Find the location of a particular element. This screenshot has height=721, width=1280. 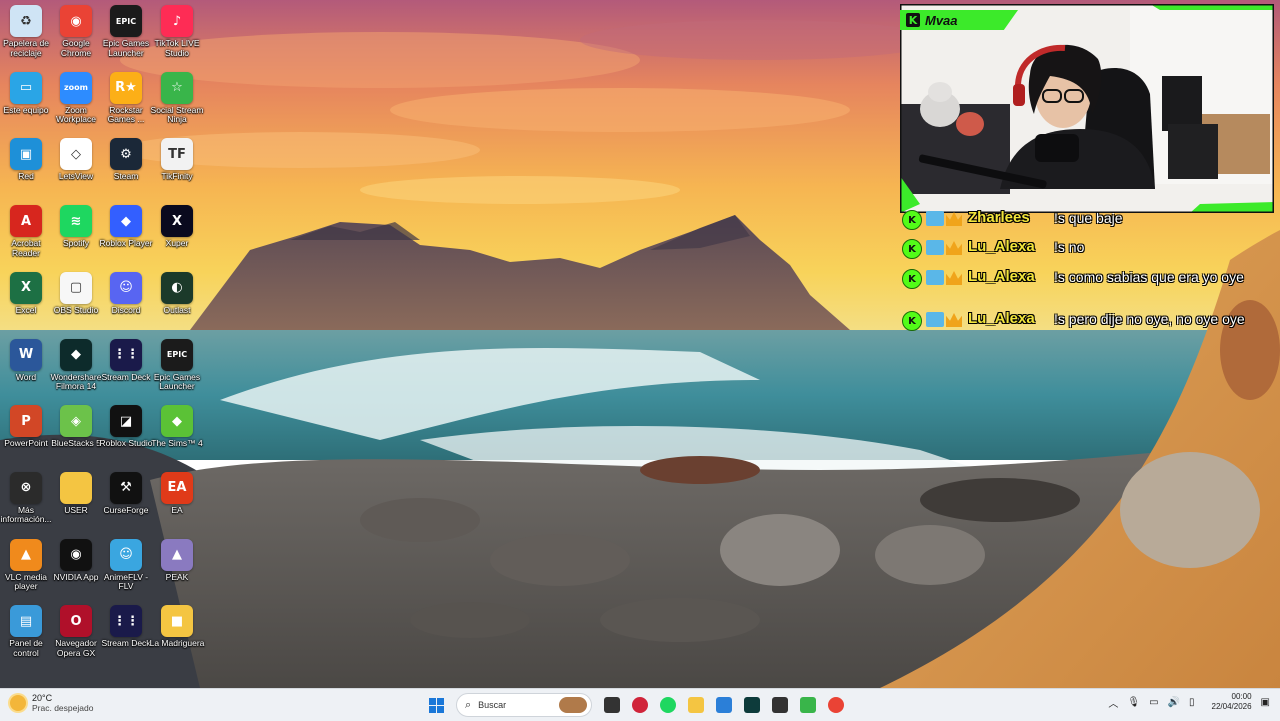

spotify-icon is located at coordinates (668, 705).